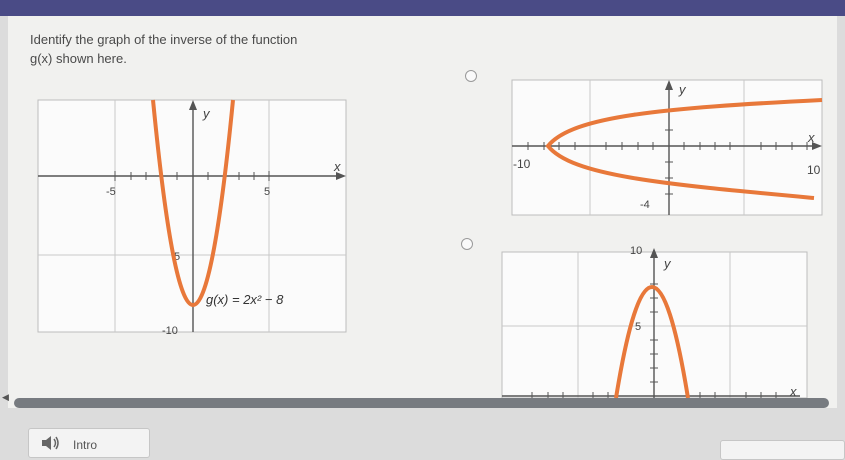 Image resolution: width=845 pixels, height=460 pixels. I want to click on scroll-left-arrow-icon: ◀, so click(5, 397).